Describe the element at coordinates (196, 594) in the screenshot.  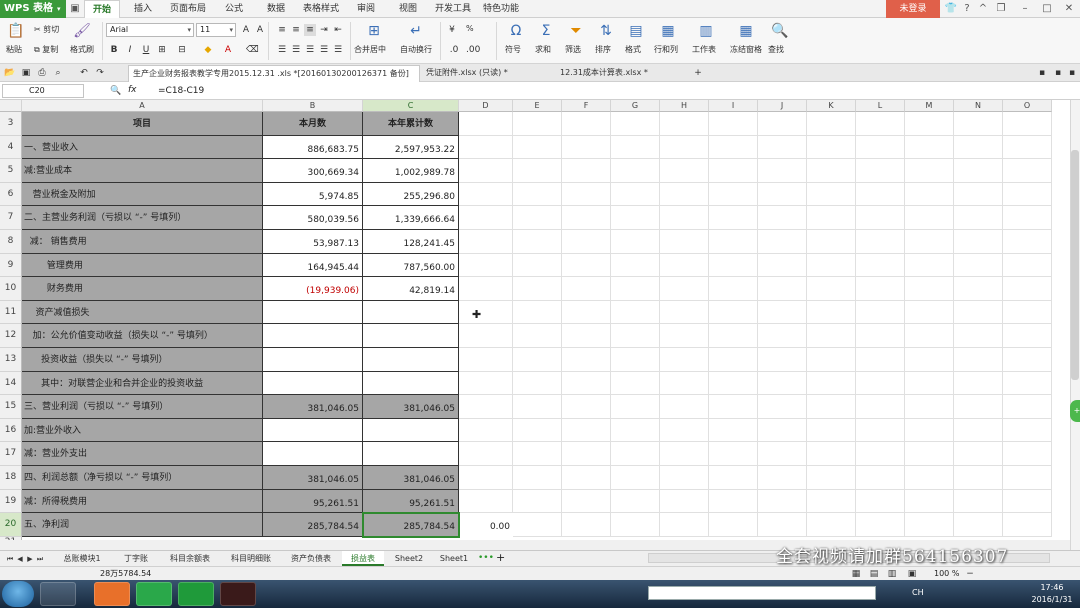
I see `taskbar-app-spreadsheet` at that location.